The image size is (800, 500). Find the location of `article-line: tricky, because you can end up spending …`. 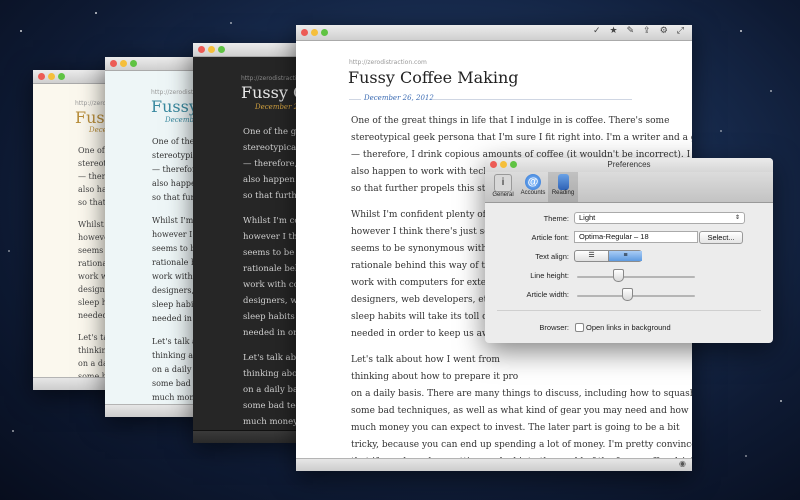

article-line: tricky, because you can end up spending … is located at coordinates (521, 445).